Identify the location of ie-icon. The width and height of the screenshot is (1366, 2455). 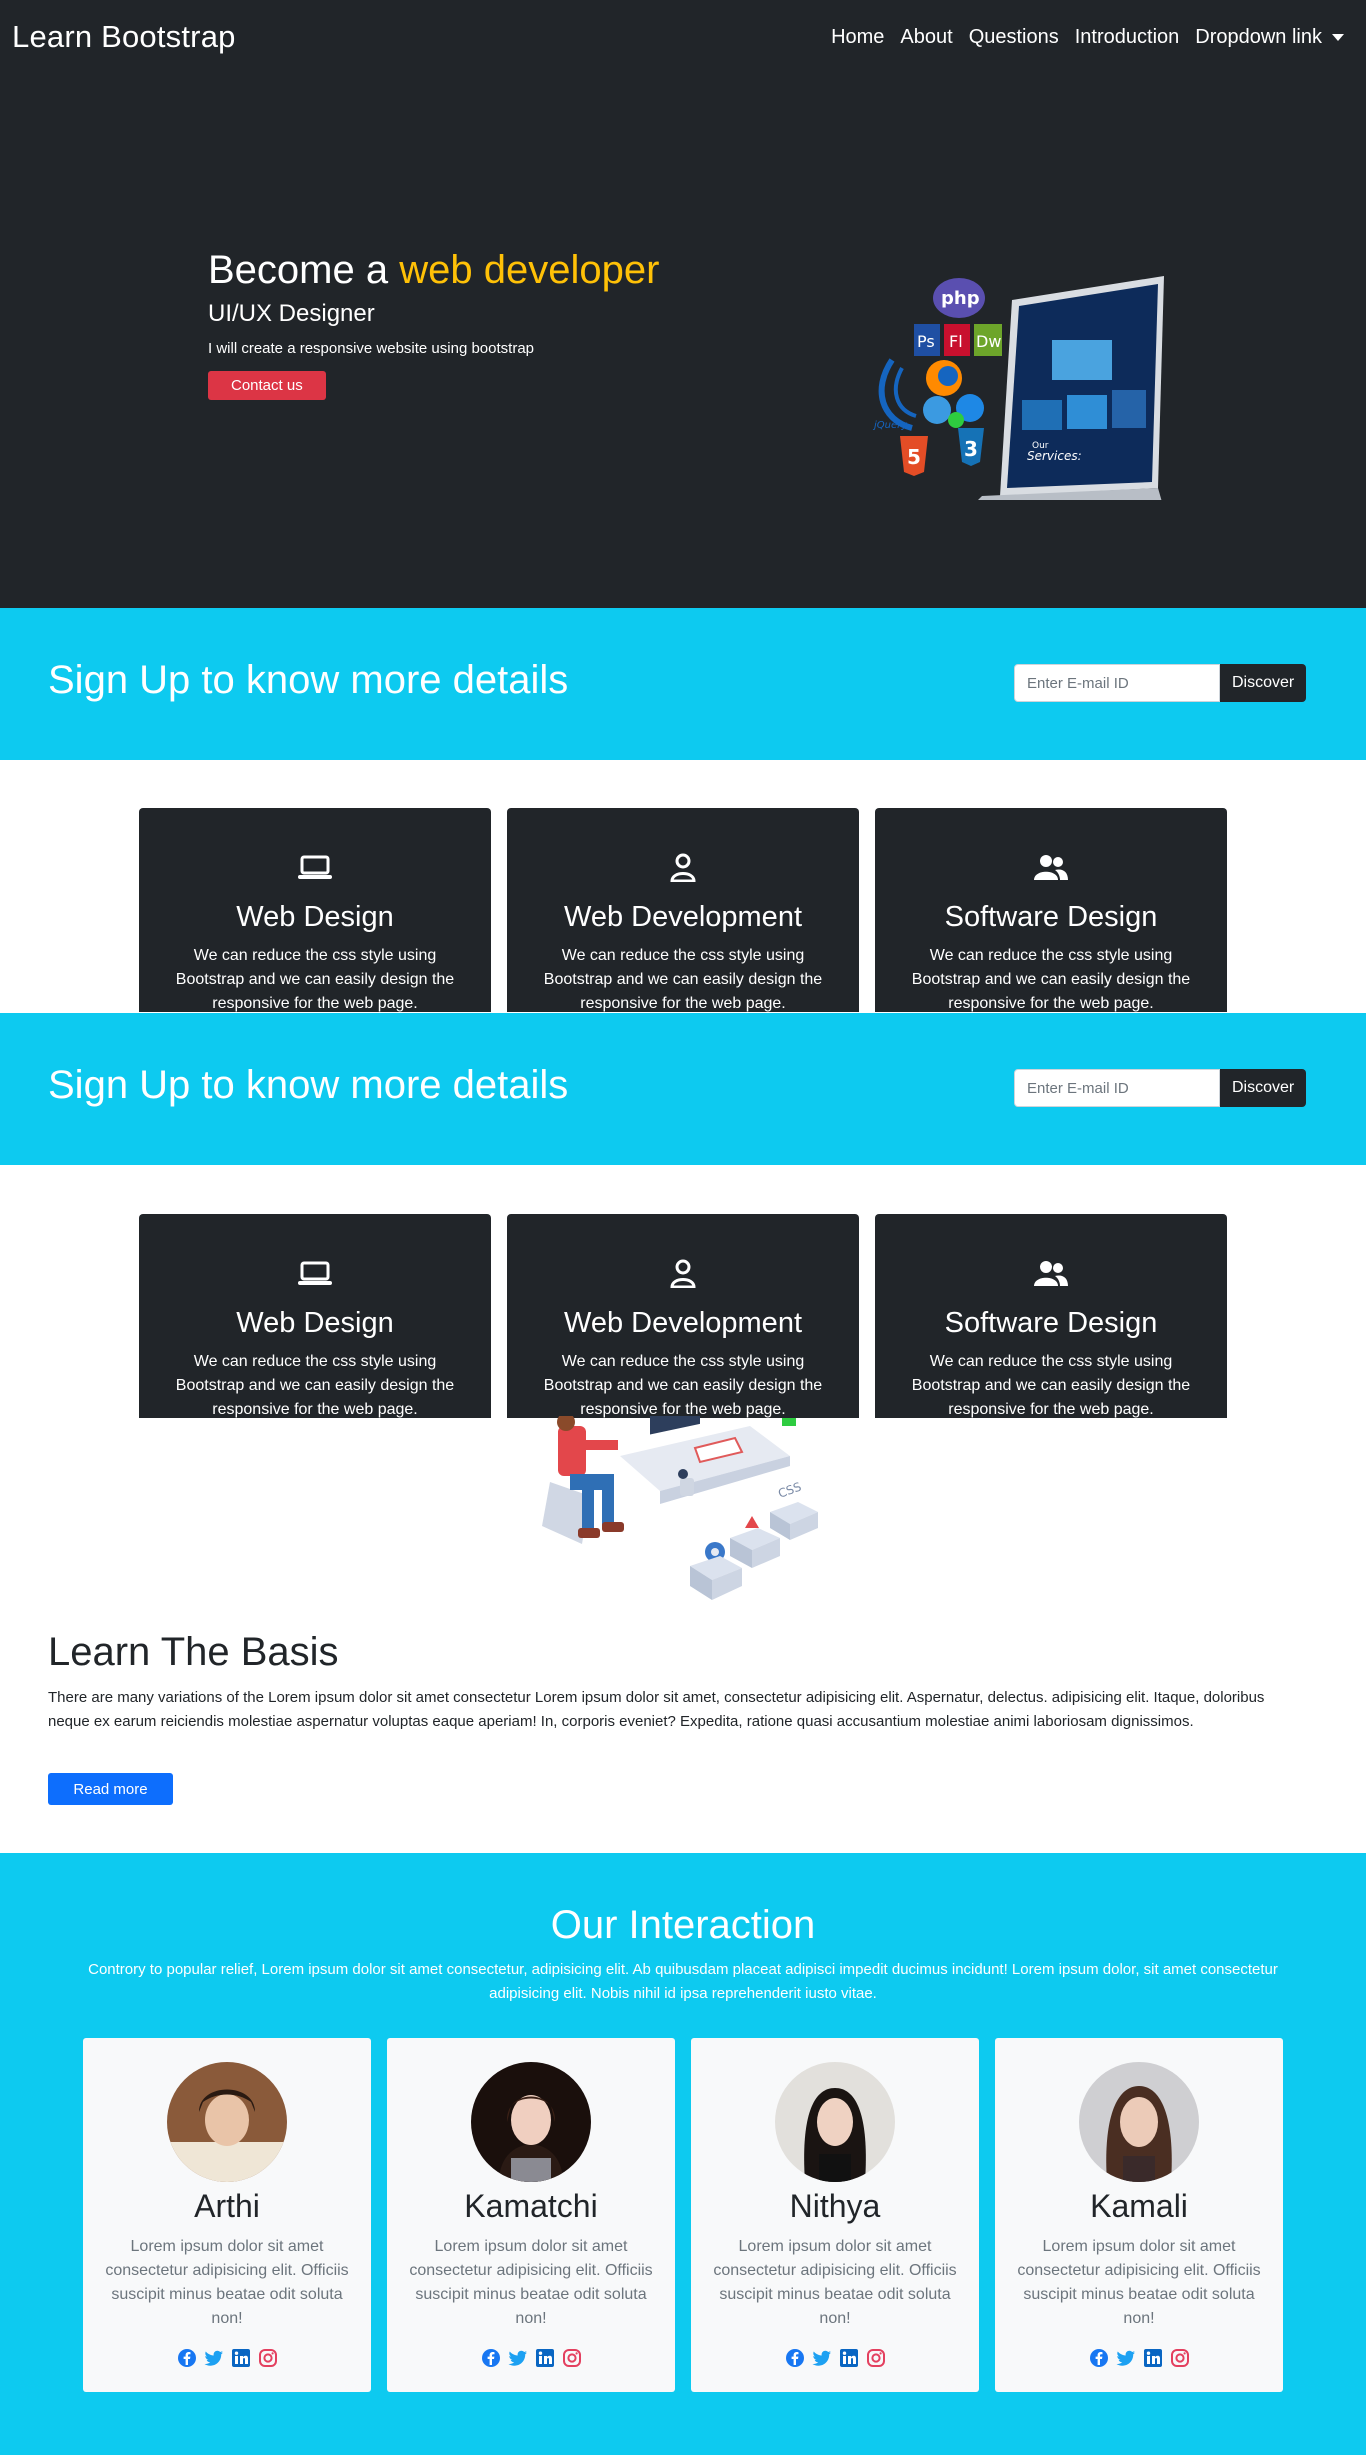
(966, 411).